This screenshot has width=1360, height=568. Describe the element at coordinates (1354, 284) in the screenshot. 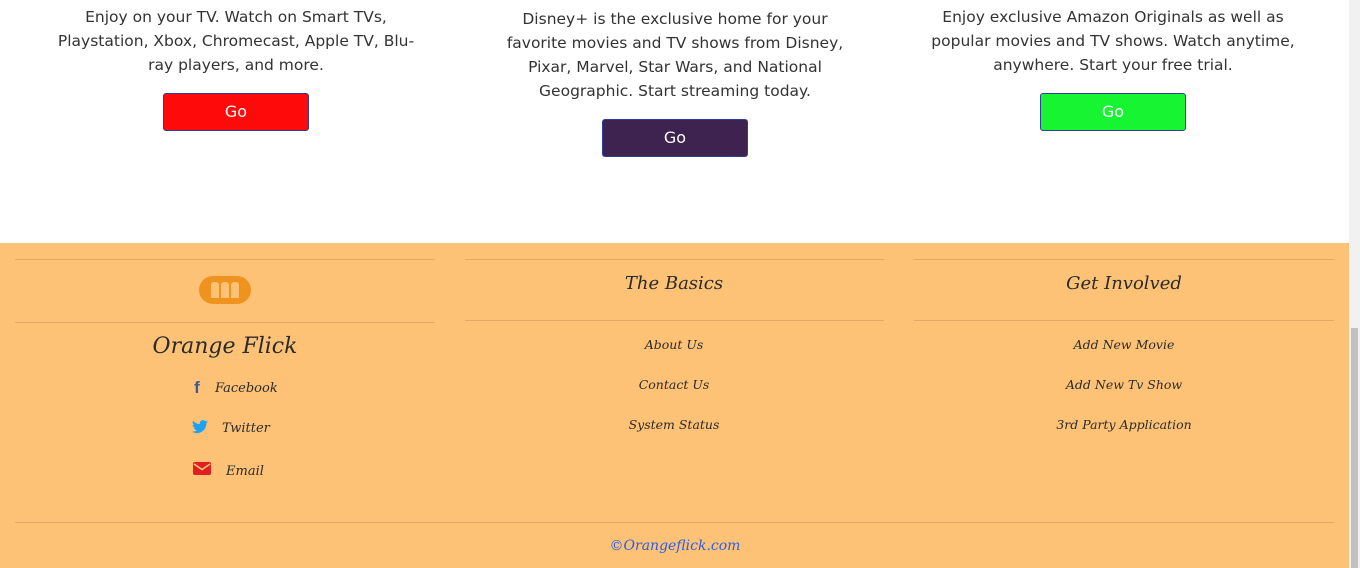

I see `page-scrollbar` at that location.